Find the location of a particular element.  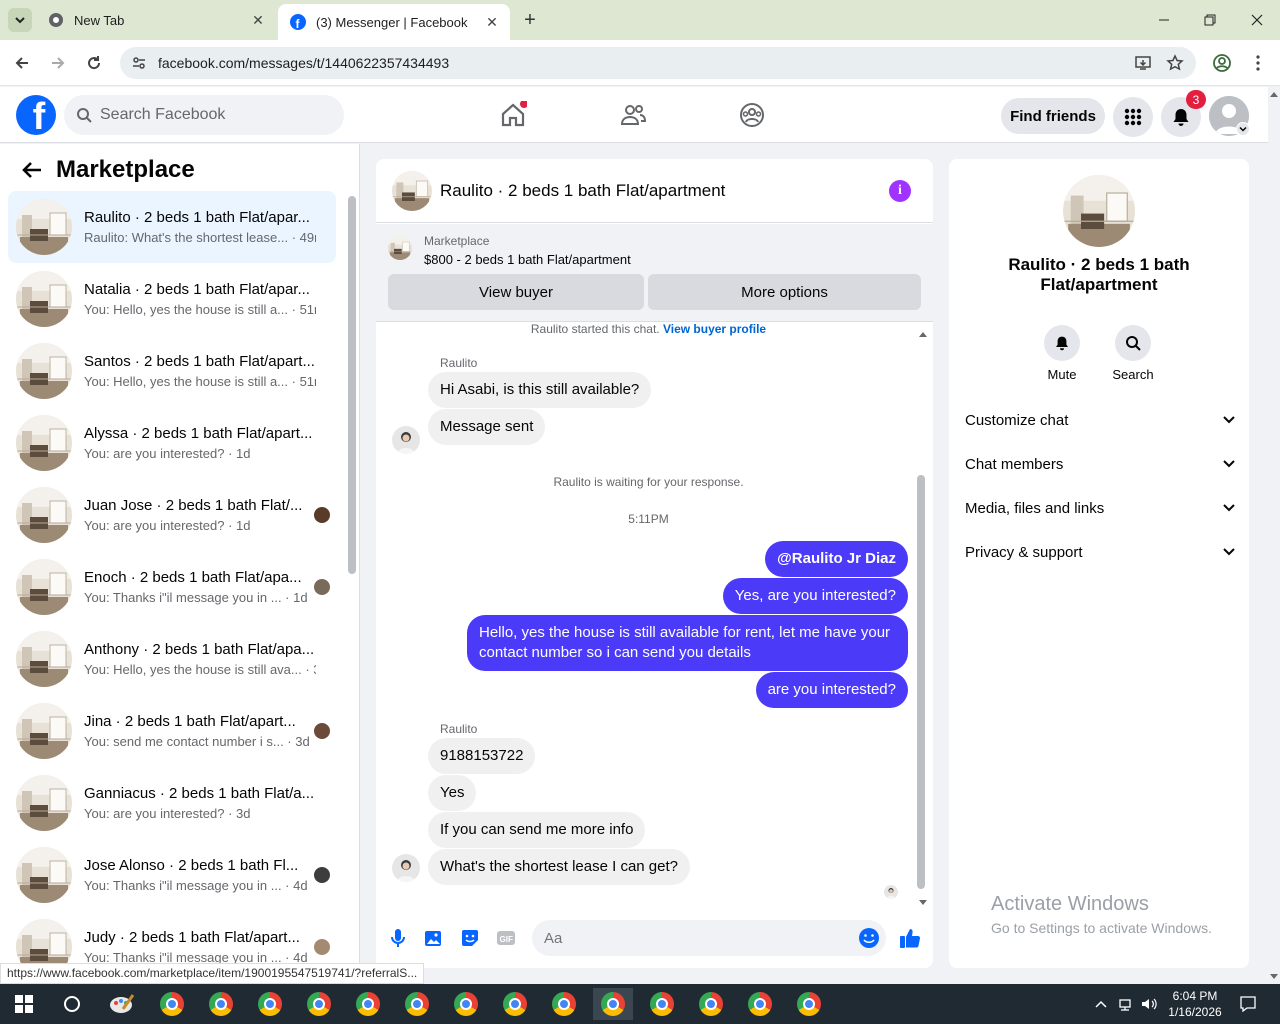

outgoing-message: @Raulito Jr Diaz is located at coordinates (836, 559).